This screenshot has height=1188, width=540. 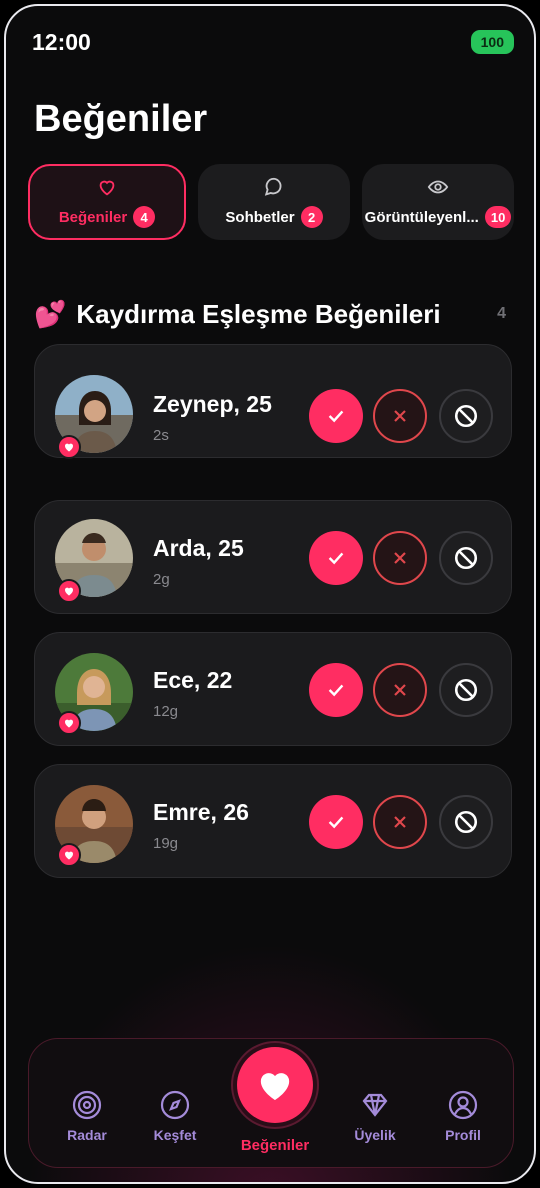 I want to click on section-emoji: 💕, so click(x=50, y=313).